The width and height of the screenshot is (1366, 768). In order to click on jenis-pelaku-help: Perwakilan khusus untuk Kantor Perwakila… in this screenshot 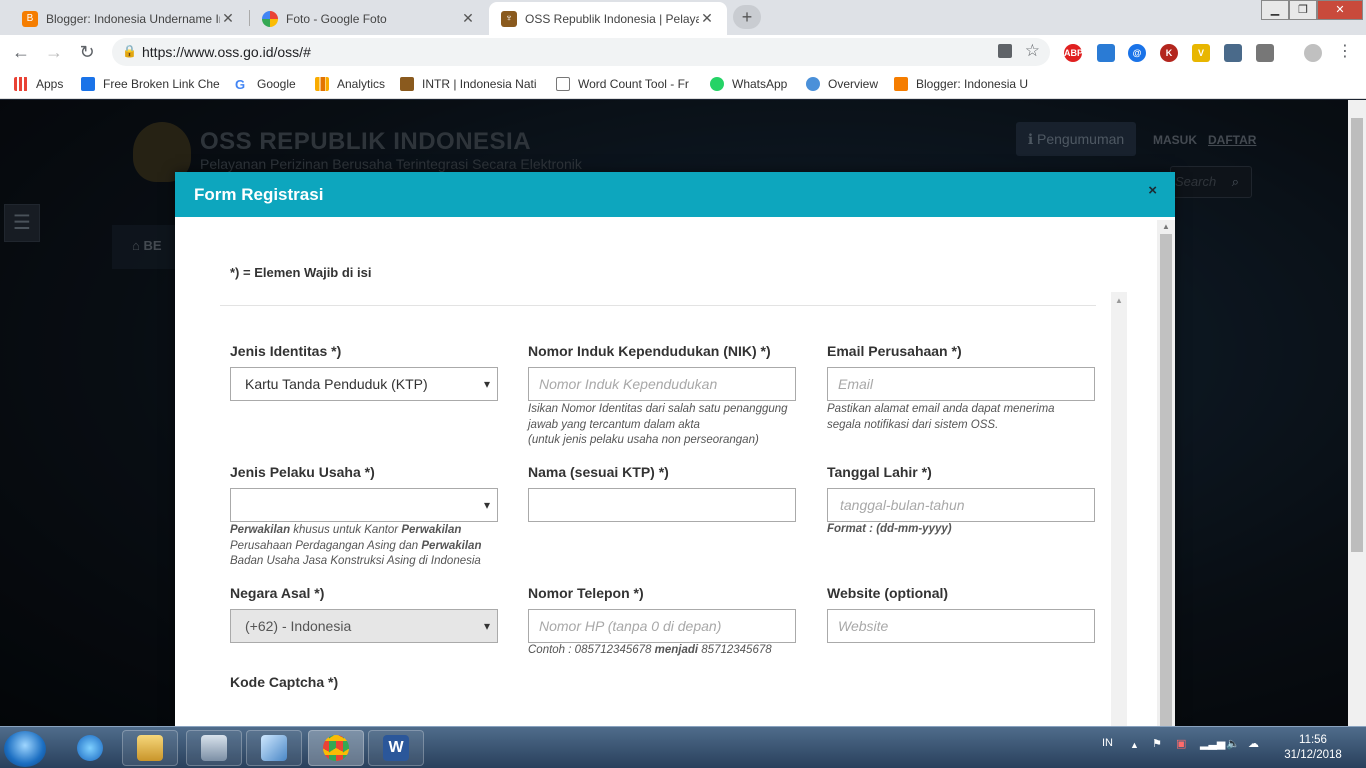, I will do `click(356, 545)`.